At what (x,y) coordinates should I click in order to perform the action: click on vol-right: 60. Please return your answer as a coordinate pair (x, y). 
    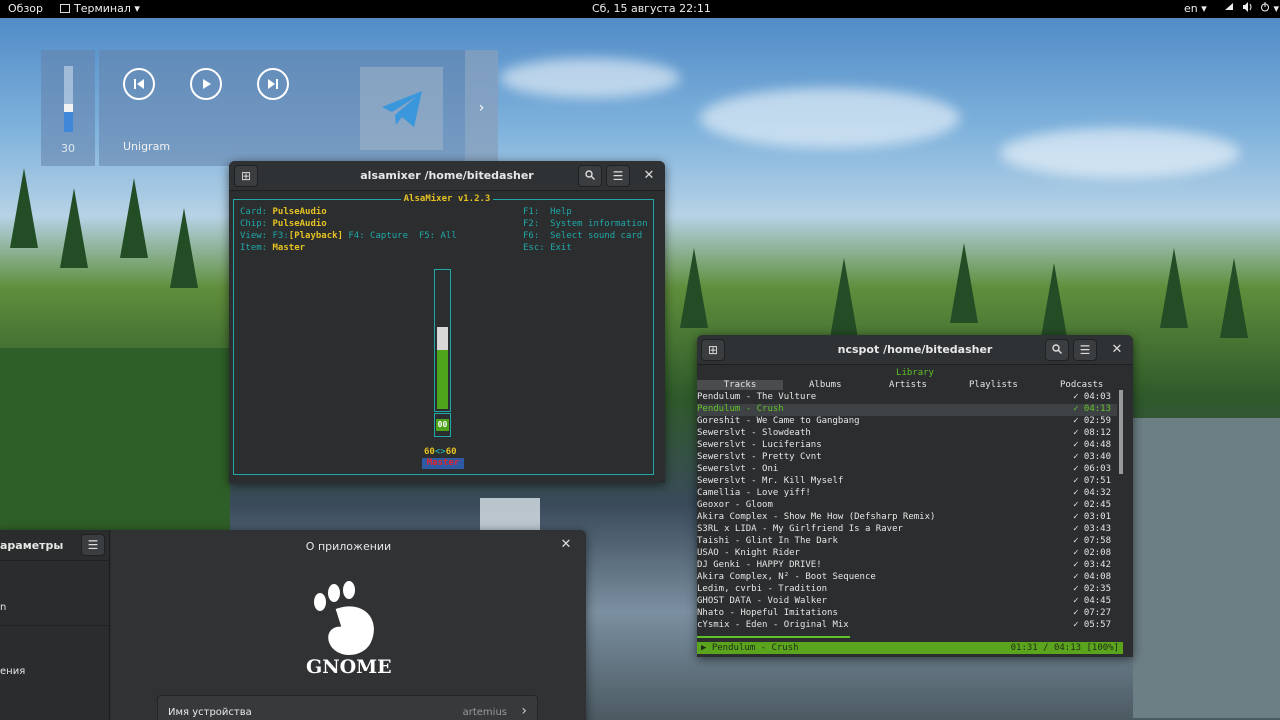
    Looking at the image, I should click on (451, 452).